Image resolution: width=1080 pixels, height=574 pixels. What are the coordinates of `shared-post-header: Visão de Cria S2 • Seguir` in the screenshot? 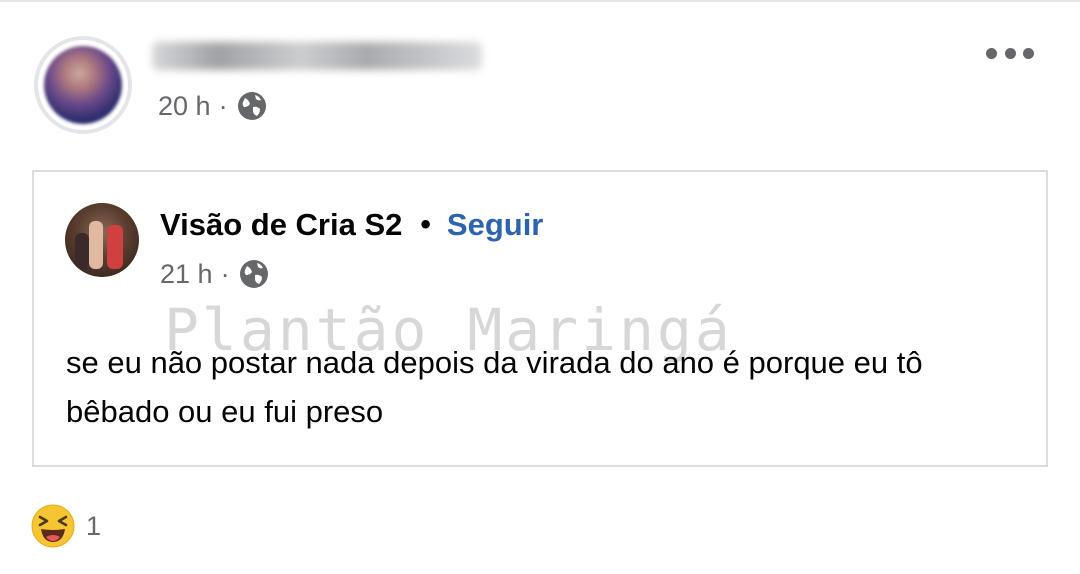 It's located at (351, 225).